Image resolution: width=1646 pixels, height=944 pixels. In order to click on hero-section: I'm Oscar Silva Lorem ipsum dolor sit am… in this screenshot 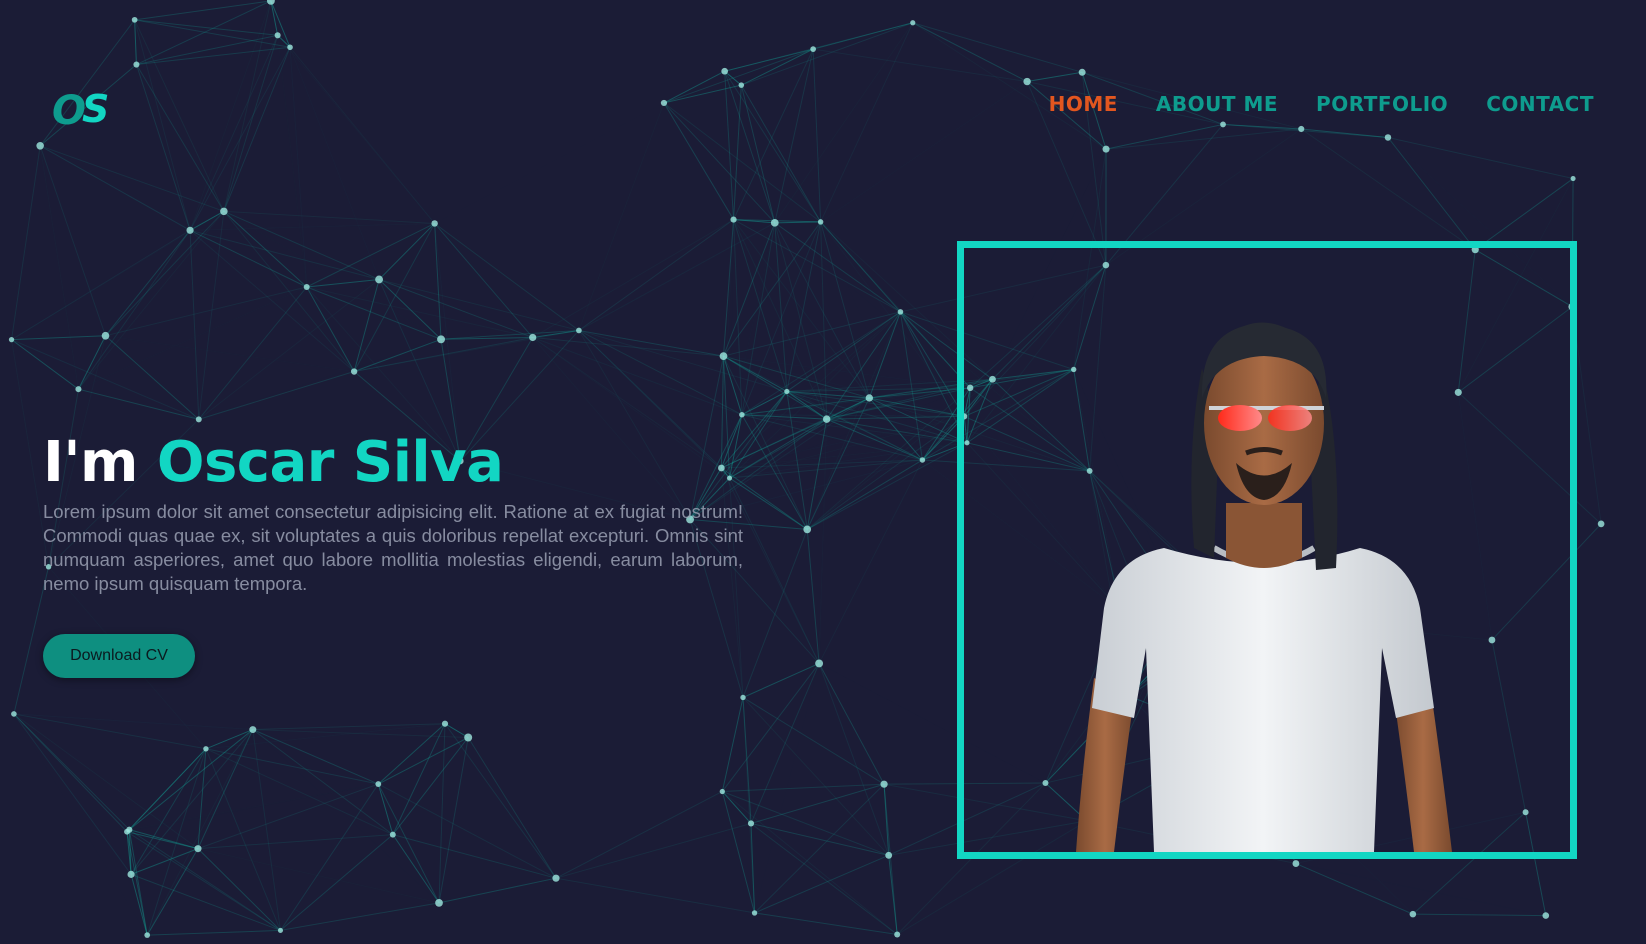, I will do `click(393, 513)`.